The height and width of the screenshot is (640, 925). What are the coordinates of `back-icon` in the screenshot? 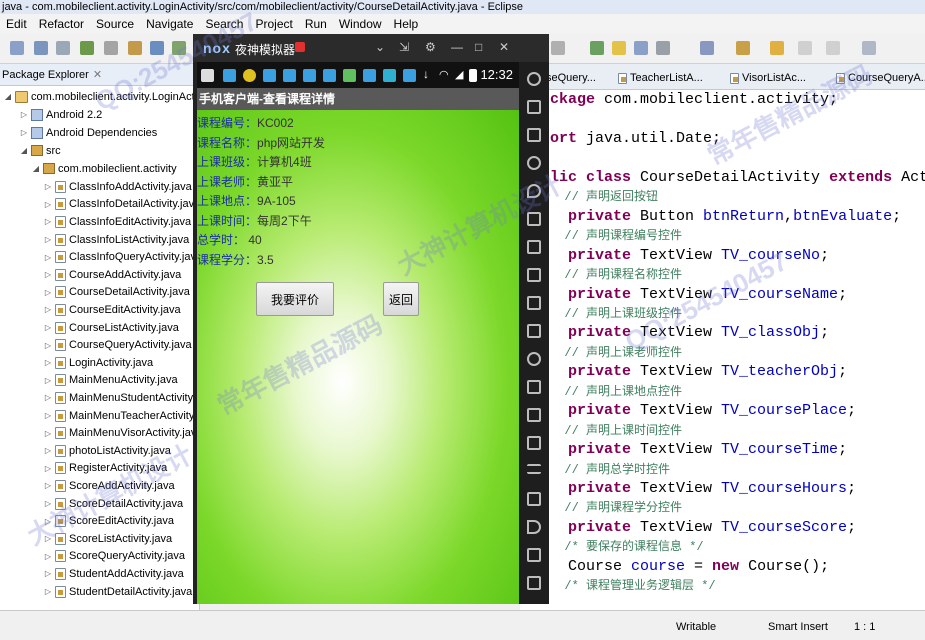 It's located at (534, 527).